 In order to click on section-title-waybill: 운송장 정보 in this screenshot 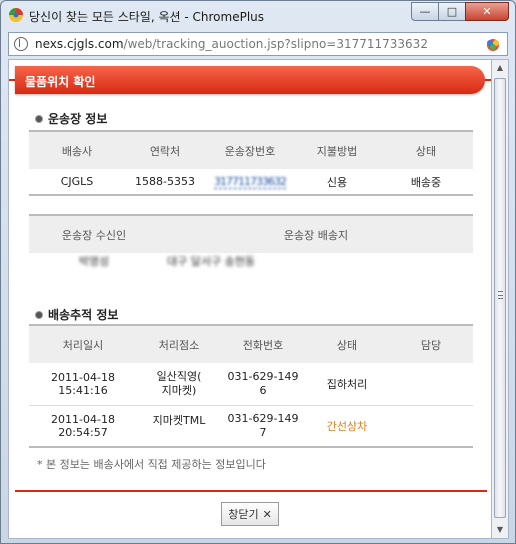, I will do `click(71, 118)`.